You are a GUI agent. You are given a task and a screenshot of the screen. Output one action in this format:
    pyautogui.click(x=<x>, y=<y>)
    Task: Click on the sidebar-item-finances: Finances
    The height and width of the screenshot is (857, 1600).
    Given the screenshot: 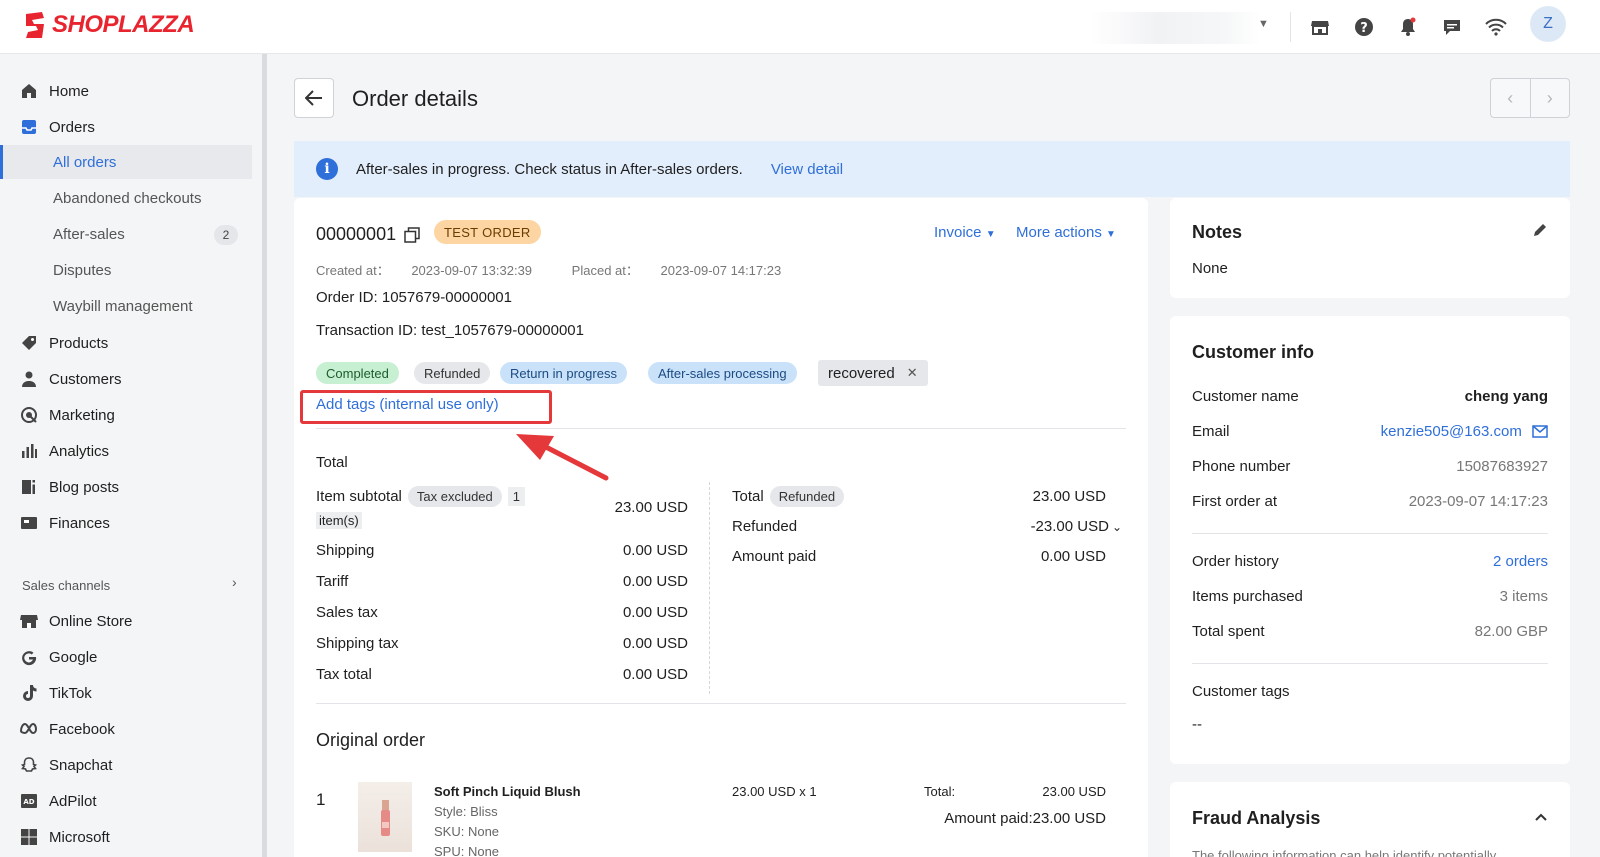 What is the action you would take?
    pyautogui.click(x=65, y=523)
    